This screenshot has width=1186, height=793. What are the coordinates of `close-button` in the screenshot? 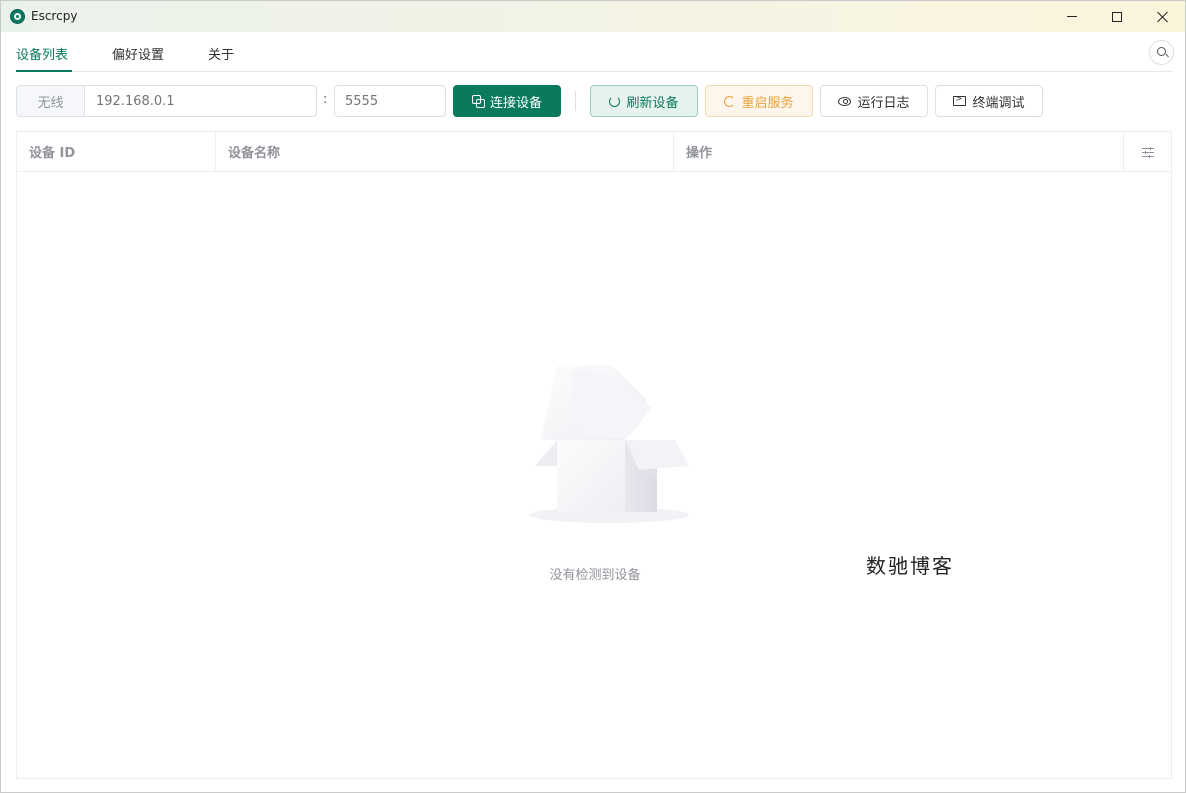 It's located at (1163, 16).